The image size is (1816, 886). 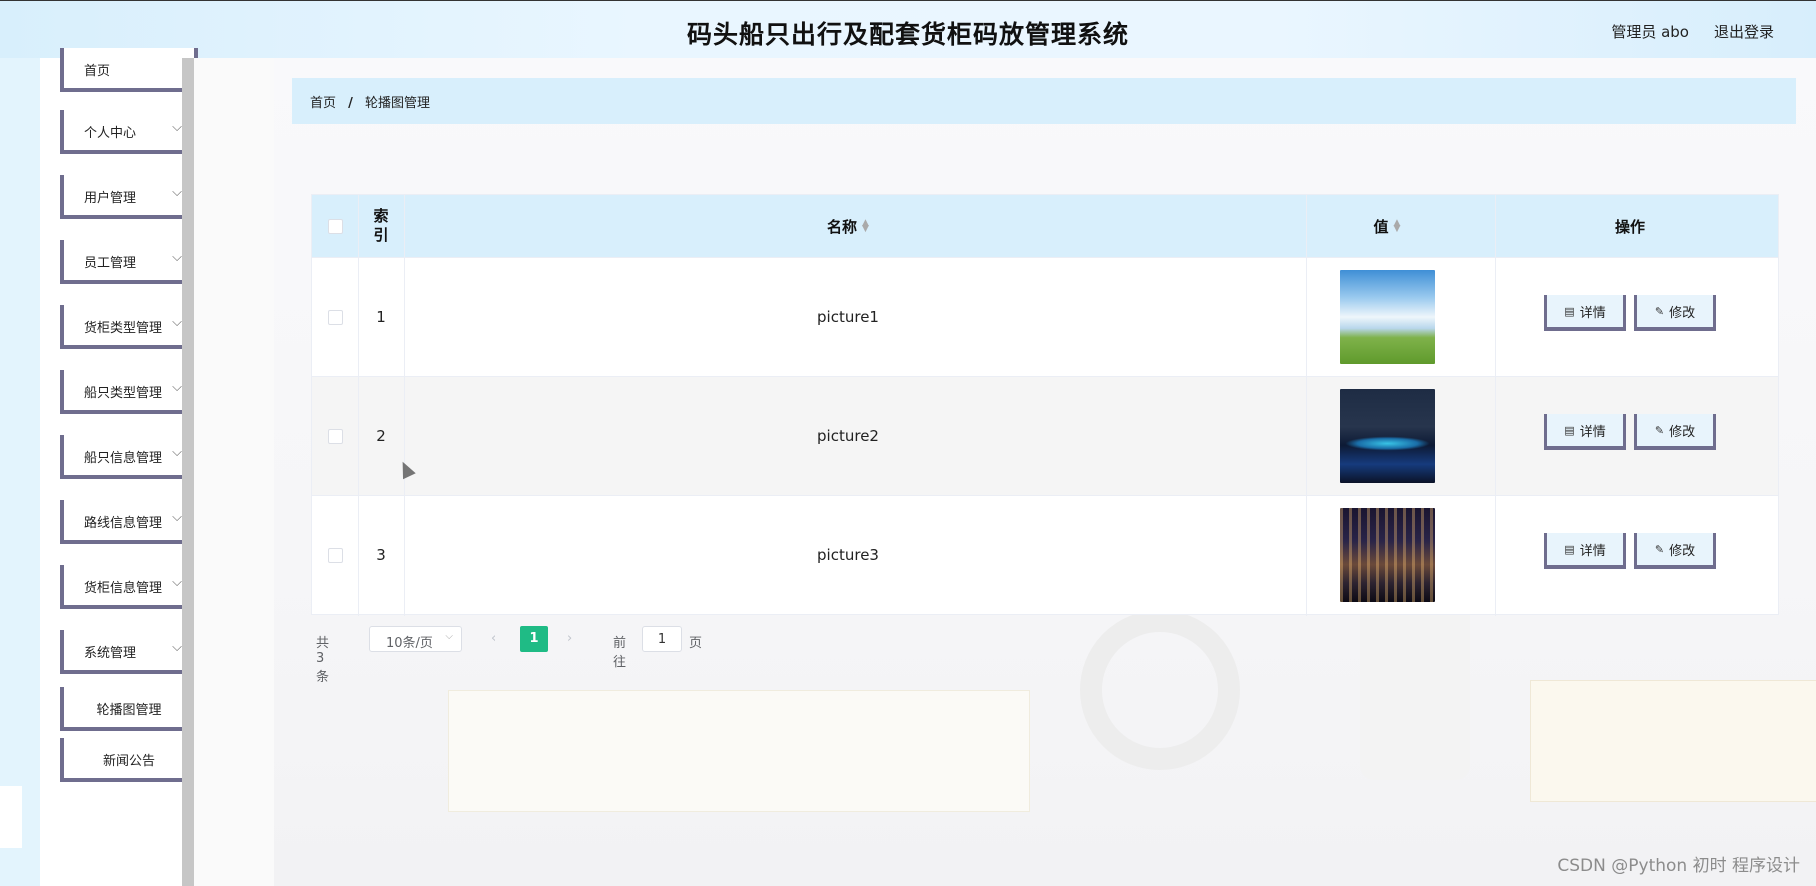 I want to click on sidebar-item-route-info-management: 路线信息管理 ⌵, so click(x=129, y=522).